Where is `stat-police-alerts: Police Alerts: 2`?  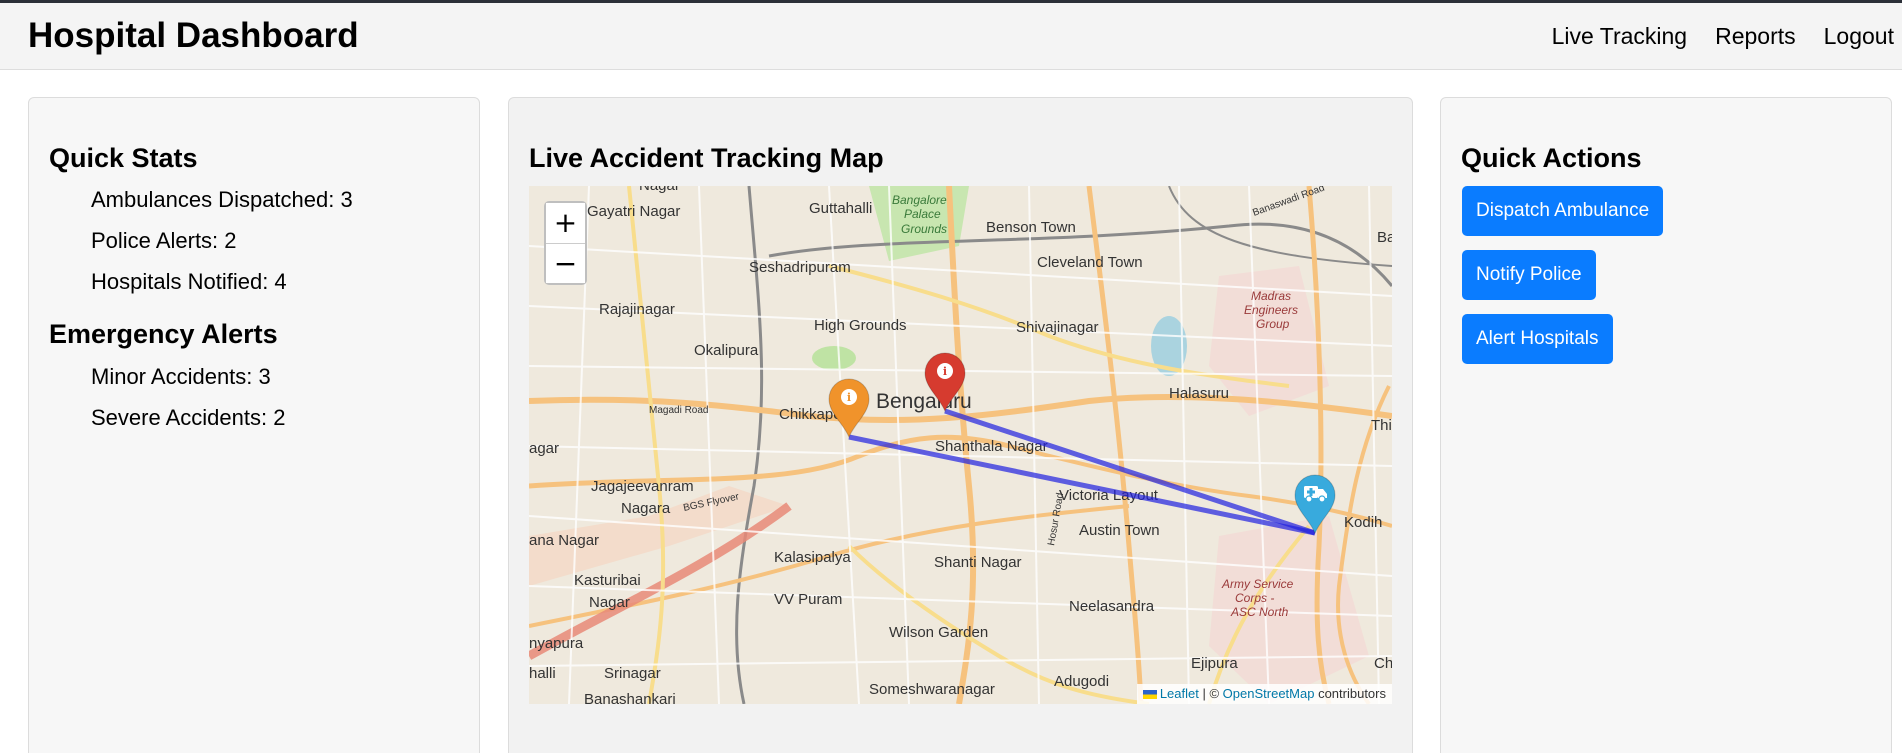 stat-police-alerts: Police Alerts: 2 is located at coordinates (164, 240).